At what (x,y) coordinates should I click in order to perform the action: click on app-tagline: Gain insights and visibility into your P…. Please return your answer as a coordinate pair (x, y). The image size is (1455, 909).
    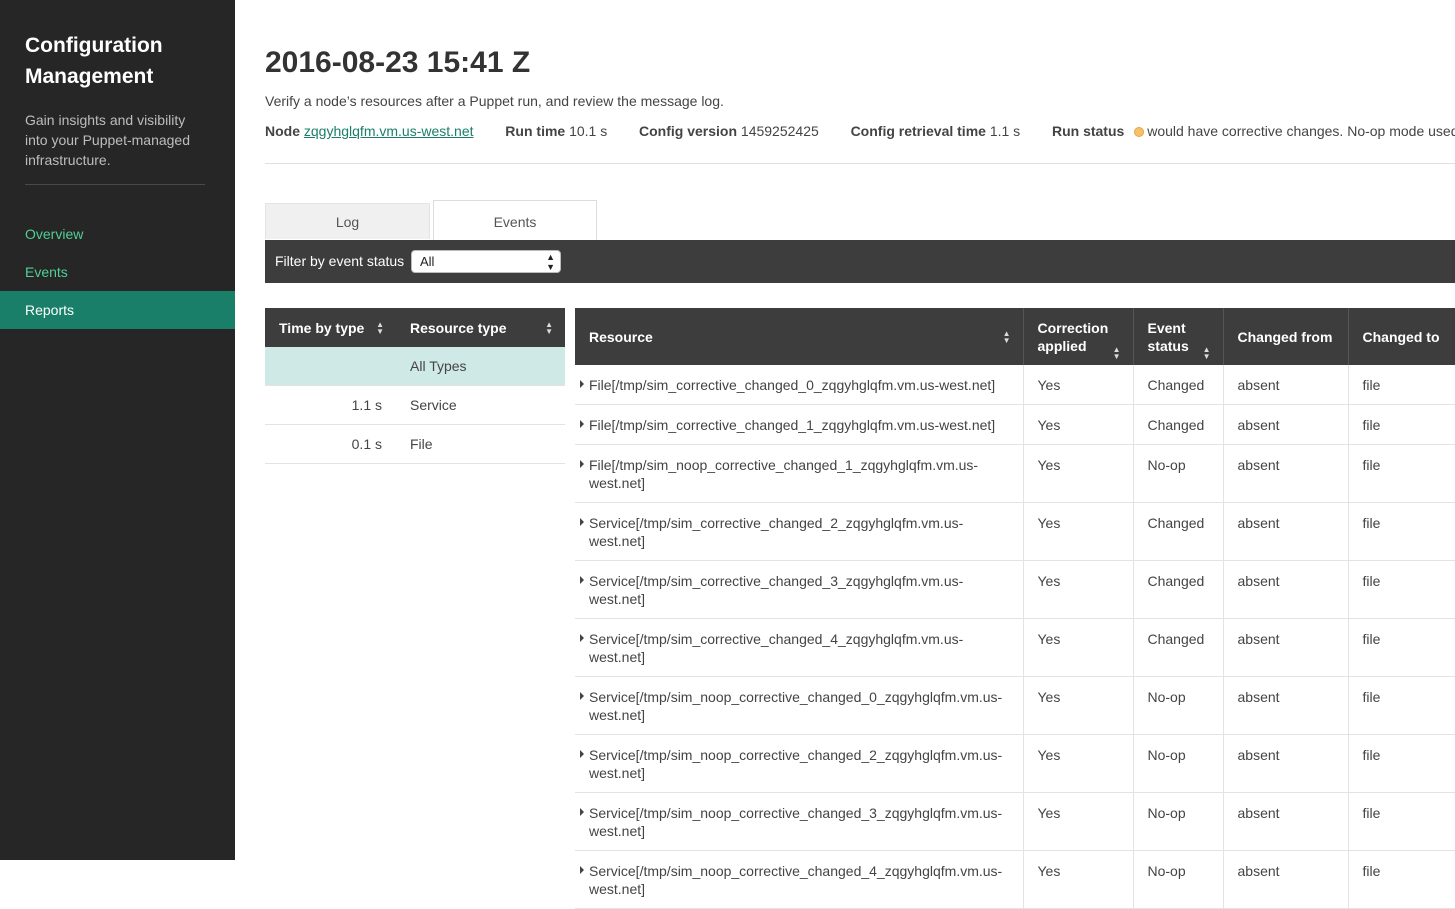
    Looking at the image, I should click on (107, 140).